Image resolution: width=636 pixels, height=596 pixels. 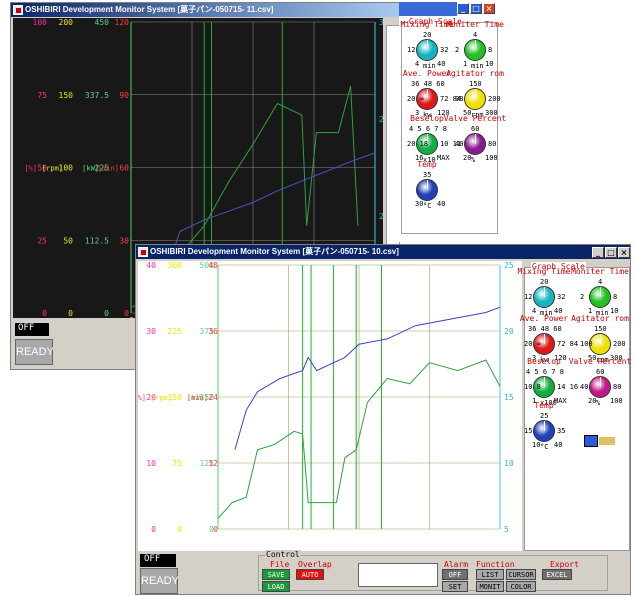 I want to click on y-tick-label: 100, so click(x=40, y=22).